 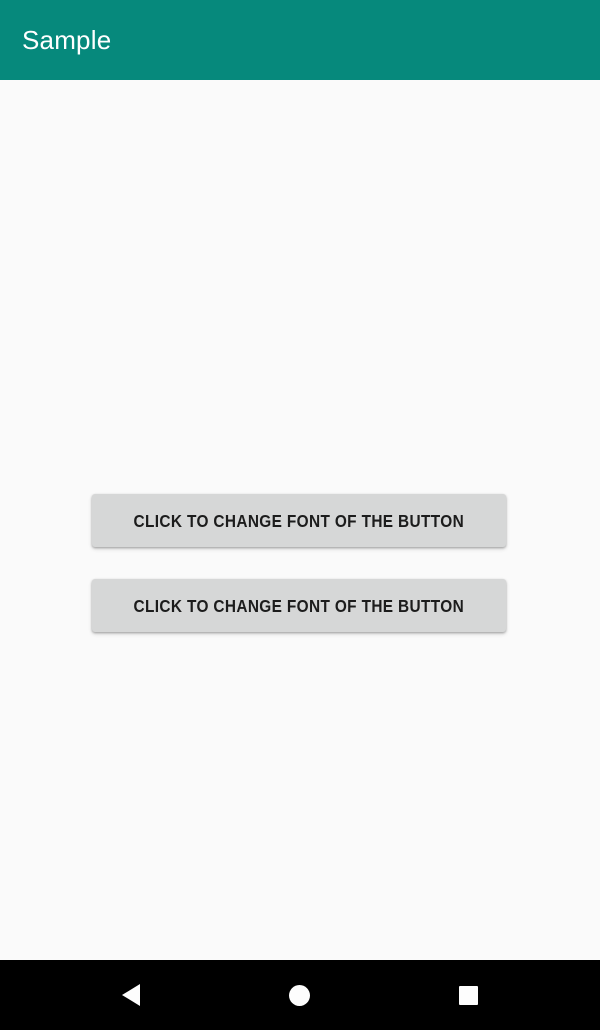 I want to click on nav-back-button, so click(x=131, y=995).